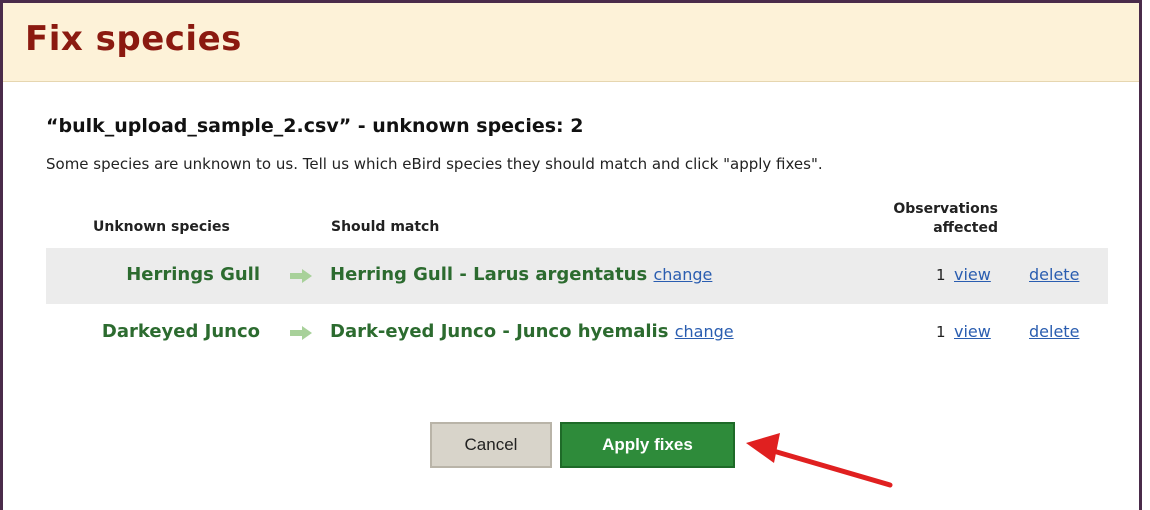 This screenshot has height=510, width=1150. I want to click on matched-species: Dark-eyed Junco - Junco hyemalis change, so click(532, 331).